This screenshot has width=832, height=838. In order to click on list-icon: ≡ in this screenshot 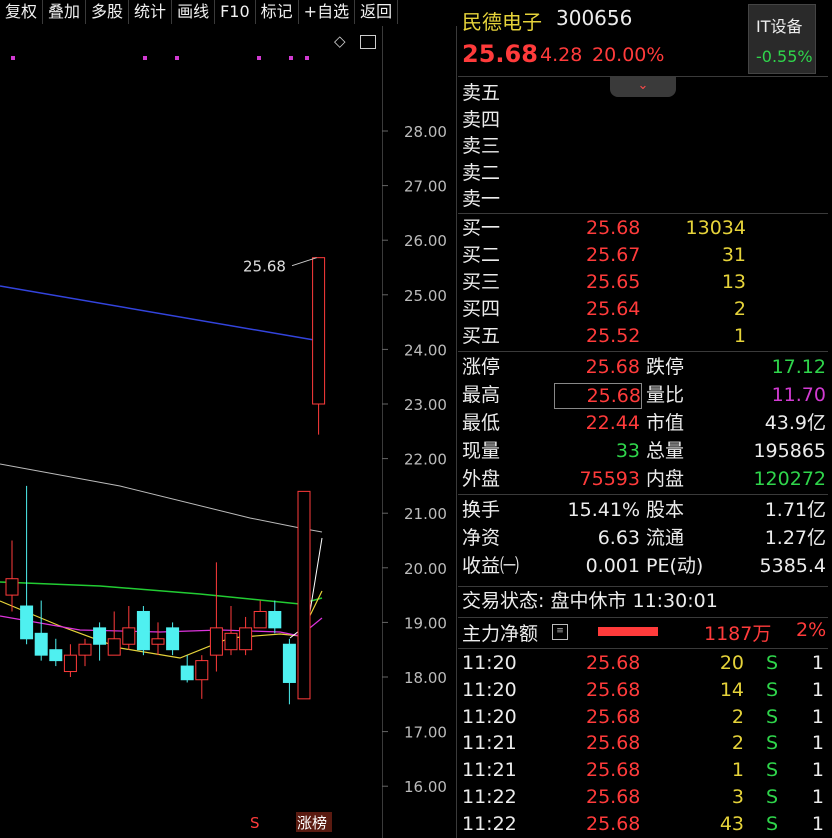, I will do `click(560, 632)`.